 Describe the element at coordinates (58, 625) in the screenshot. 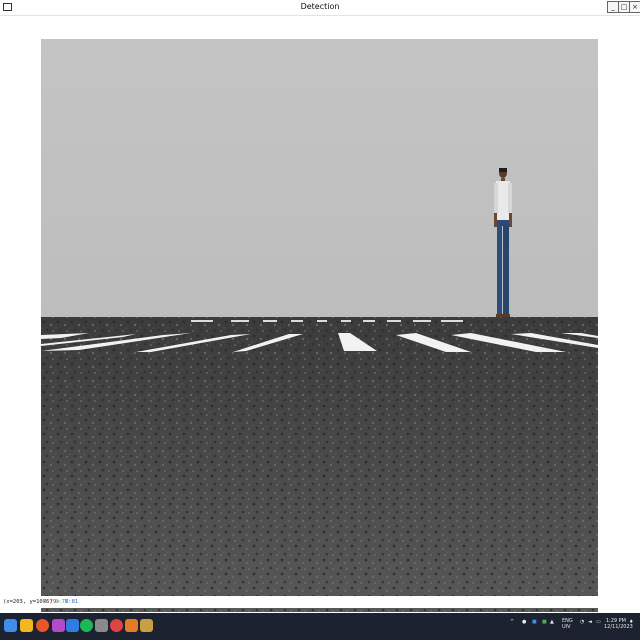

I see `colorful-app-icon` at that location.